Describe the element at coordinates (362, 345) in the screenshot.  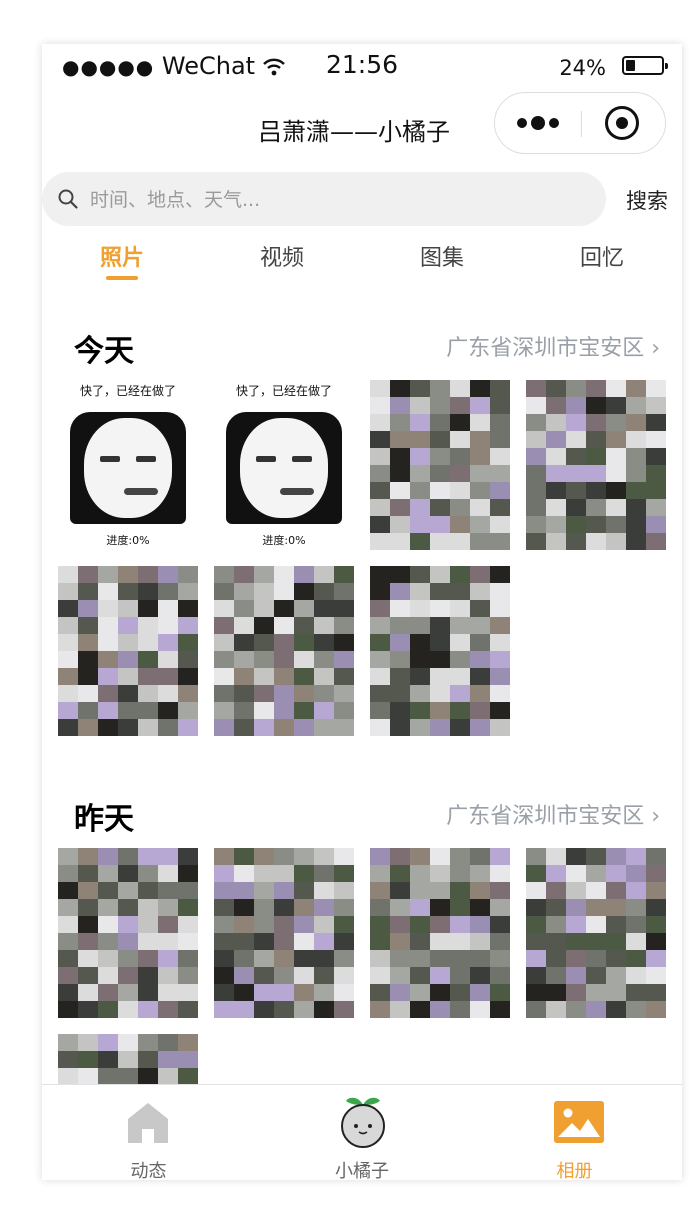
I see `section-header-today: 今天 广东省深圳市宝安区 ›` at that location.